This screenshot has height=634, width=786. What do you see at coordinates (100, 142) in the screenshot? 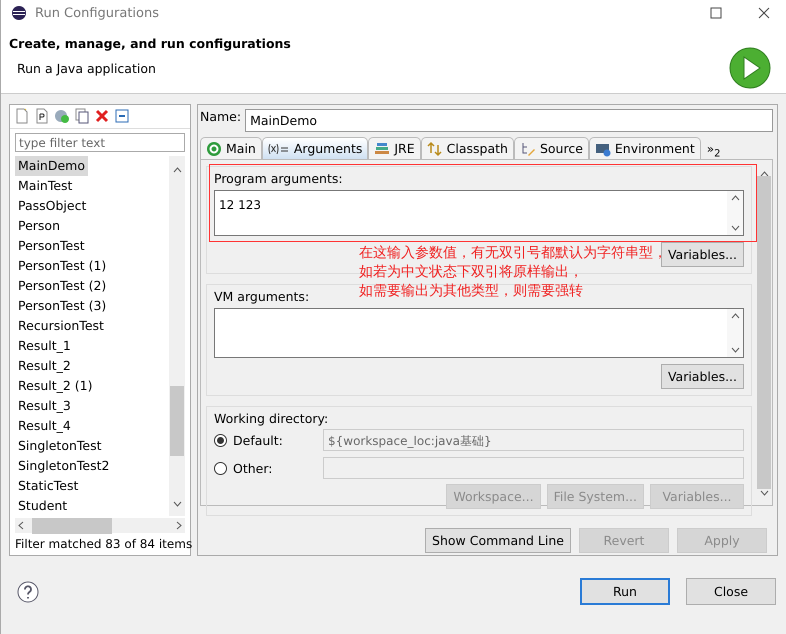
I see `filter-field: type filter text` at bounding box center [100, 142].